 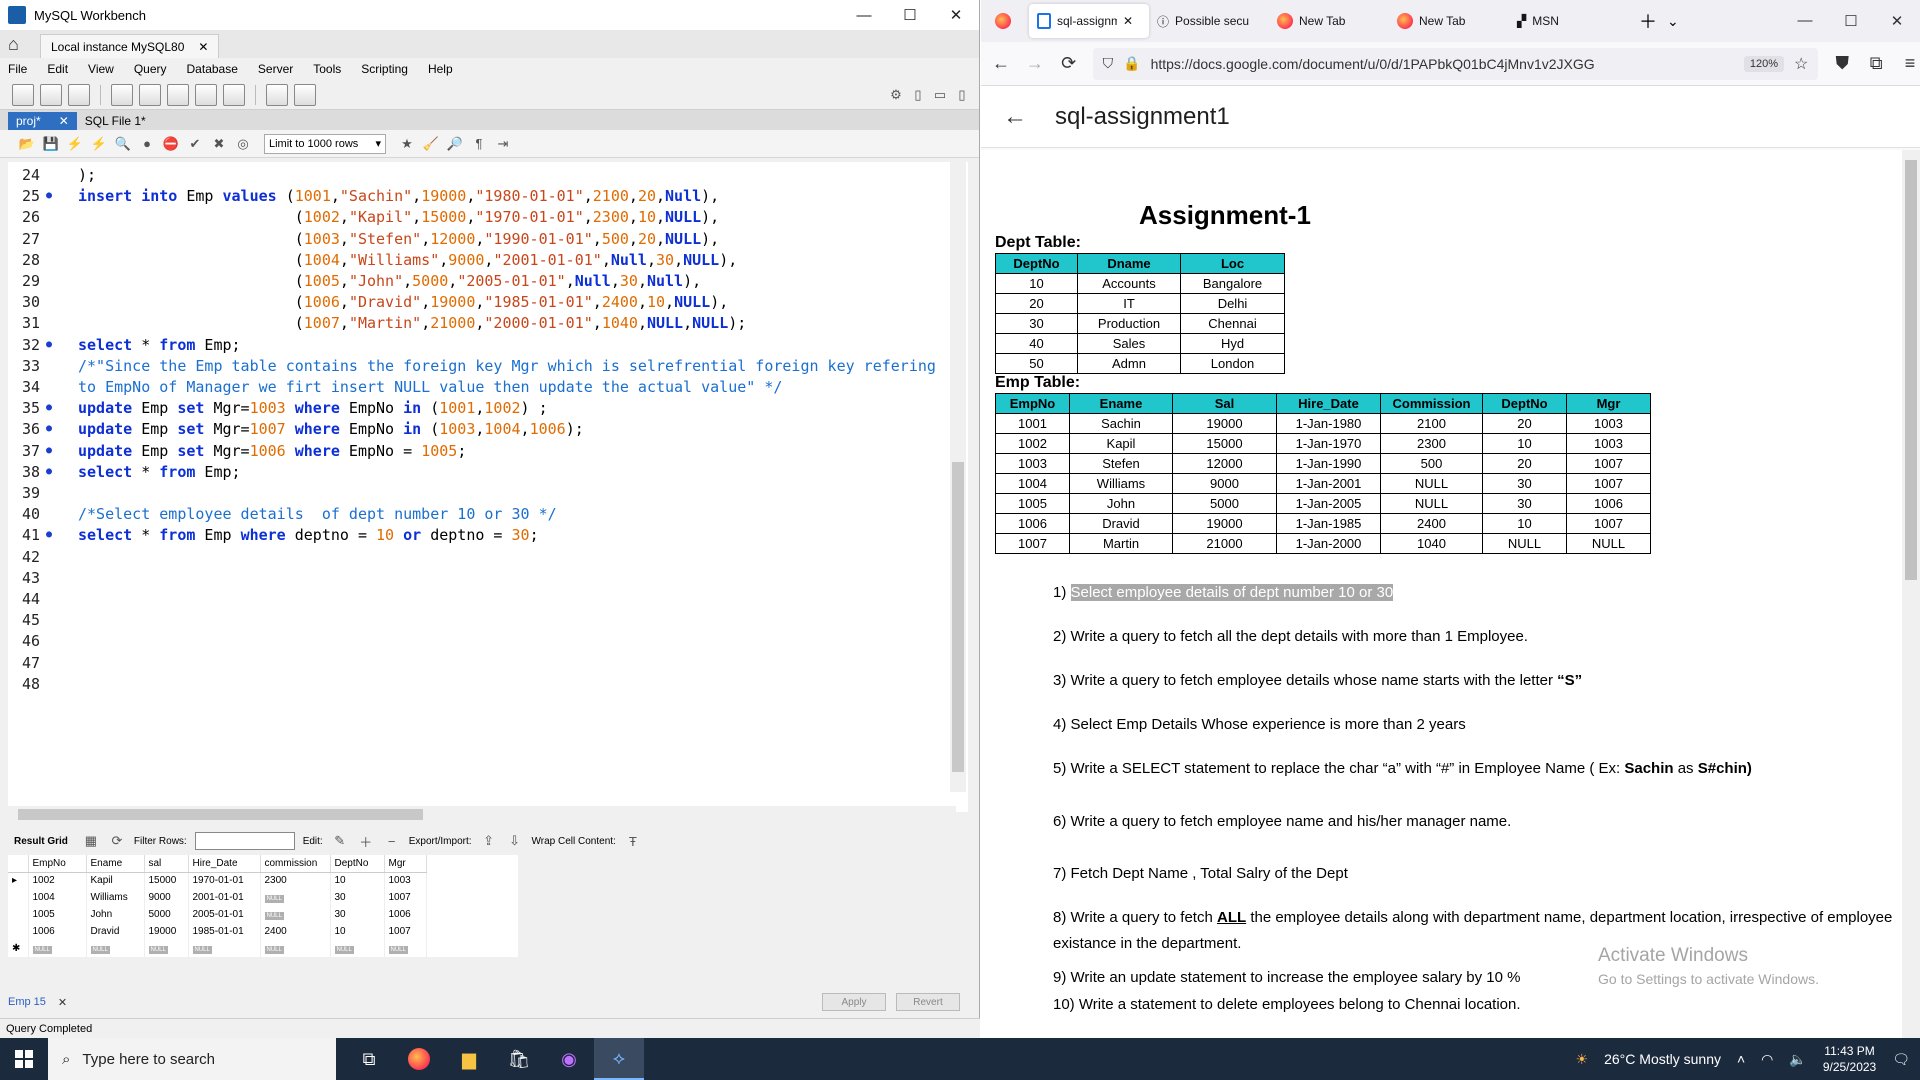 I want to click on grid-cell: Kapil, so click(x=115, y=880).